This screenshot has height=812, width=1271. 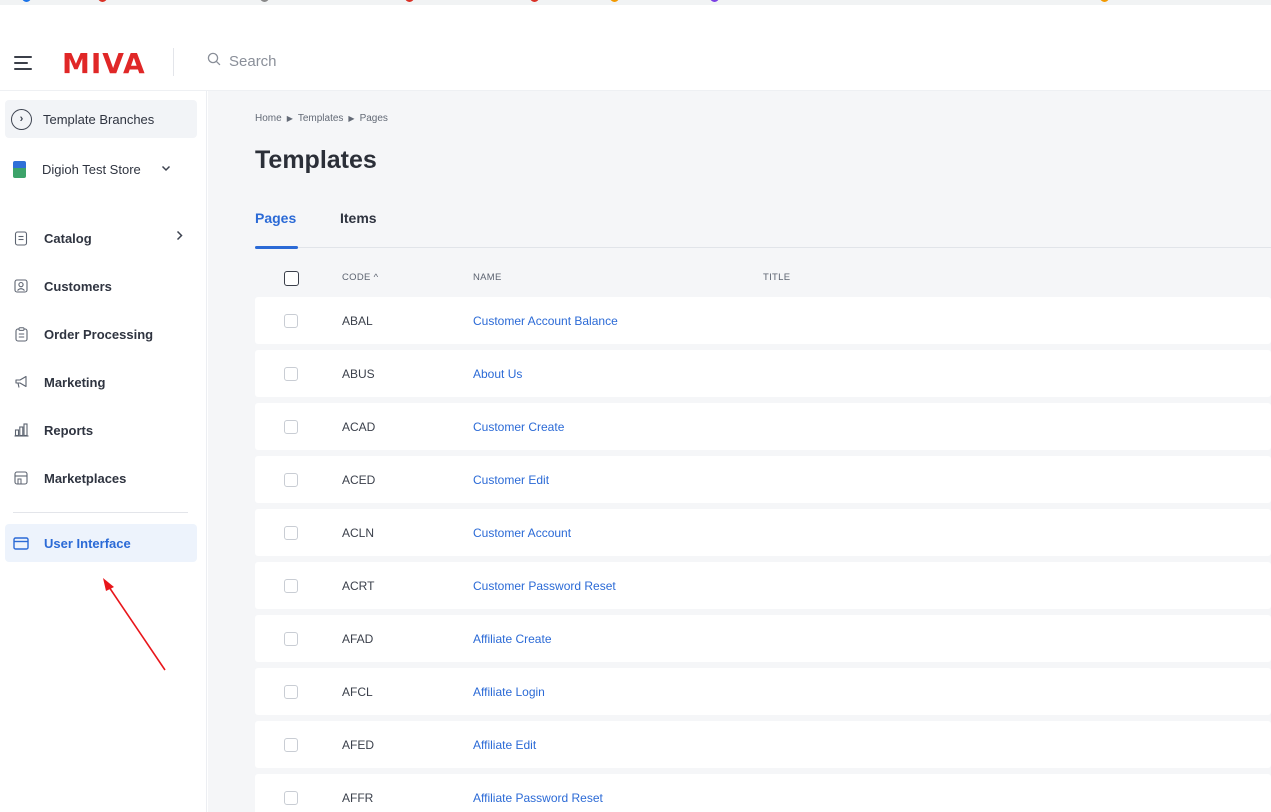 I want to click on table-row: AFAD Affiliate Create, so click(x=763, y=638).